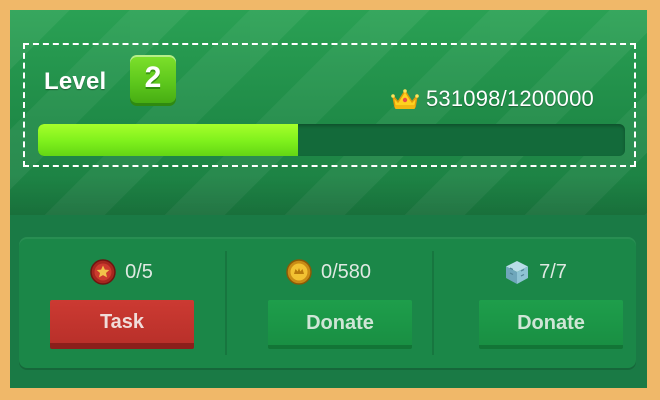 The height and width of the screenshot is (400, 660). Describe the element at coordinates (153, 79) in the screenshot. I see `level-badge: 2` at that location.